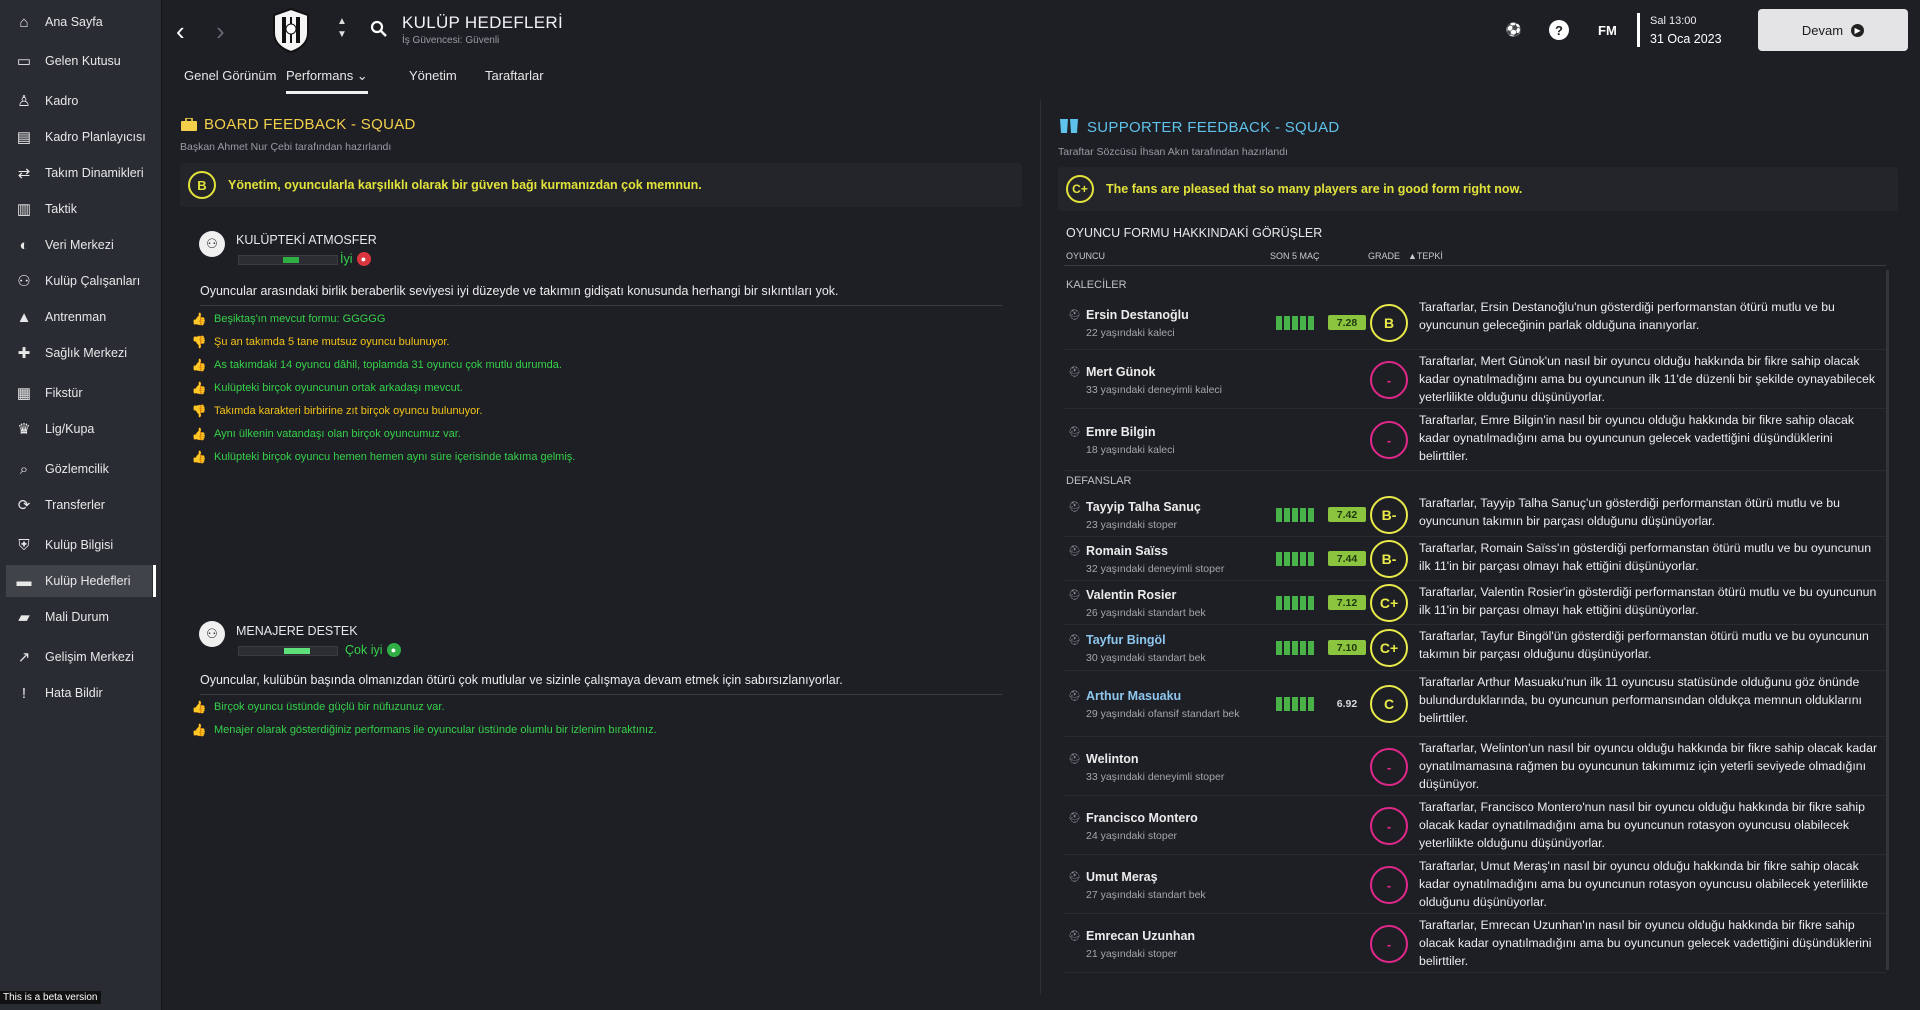 The image size is (1920, 1010). I want to click on sidebar-item: ! Hata Bildir, so click(79, 693).